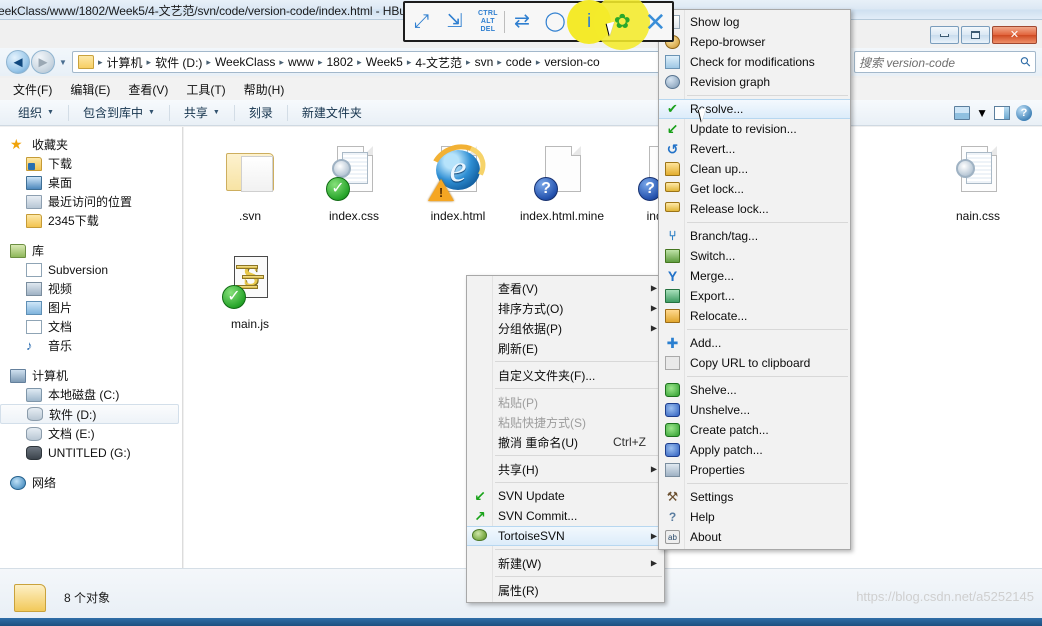 The width and height of the screenshot is (1042, 626). Describe the element at coordinates (458, 191) in the screenshot. I see `file-item: index.html` at that location.